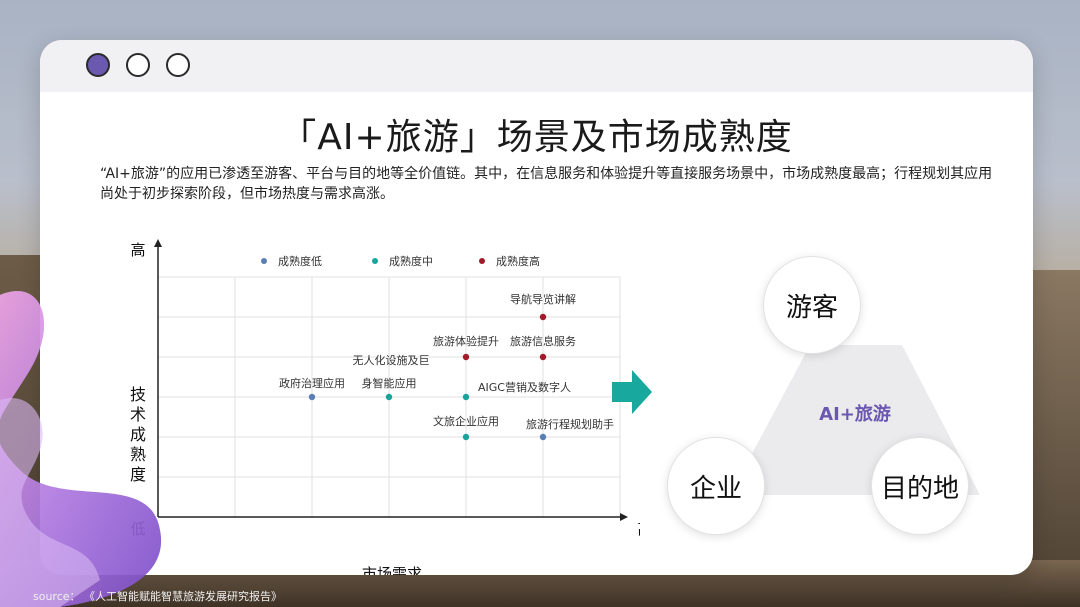  Describe the element at coordinates (855, 414) in the screenshot. I see `diagram-center-label: AI+旅游` at that location.